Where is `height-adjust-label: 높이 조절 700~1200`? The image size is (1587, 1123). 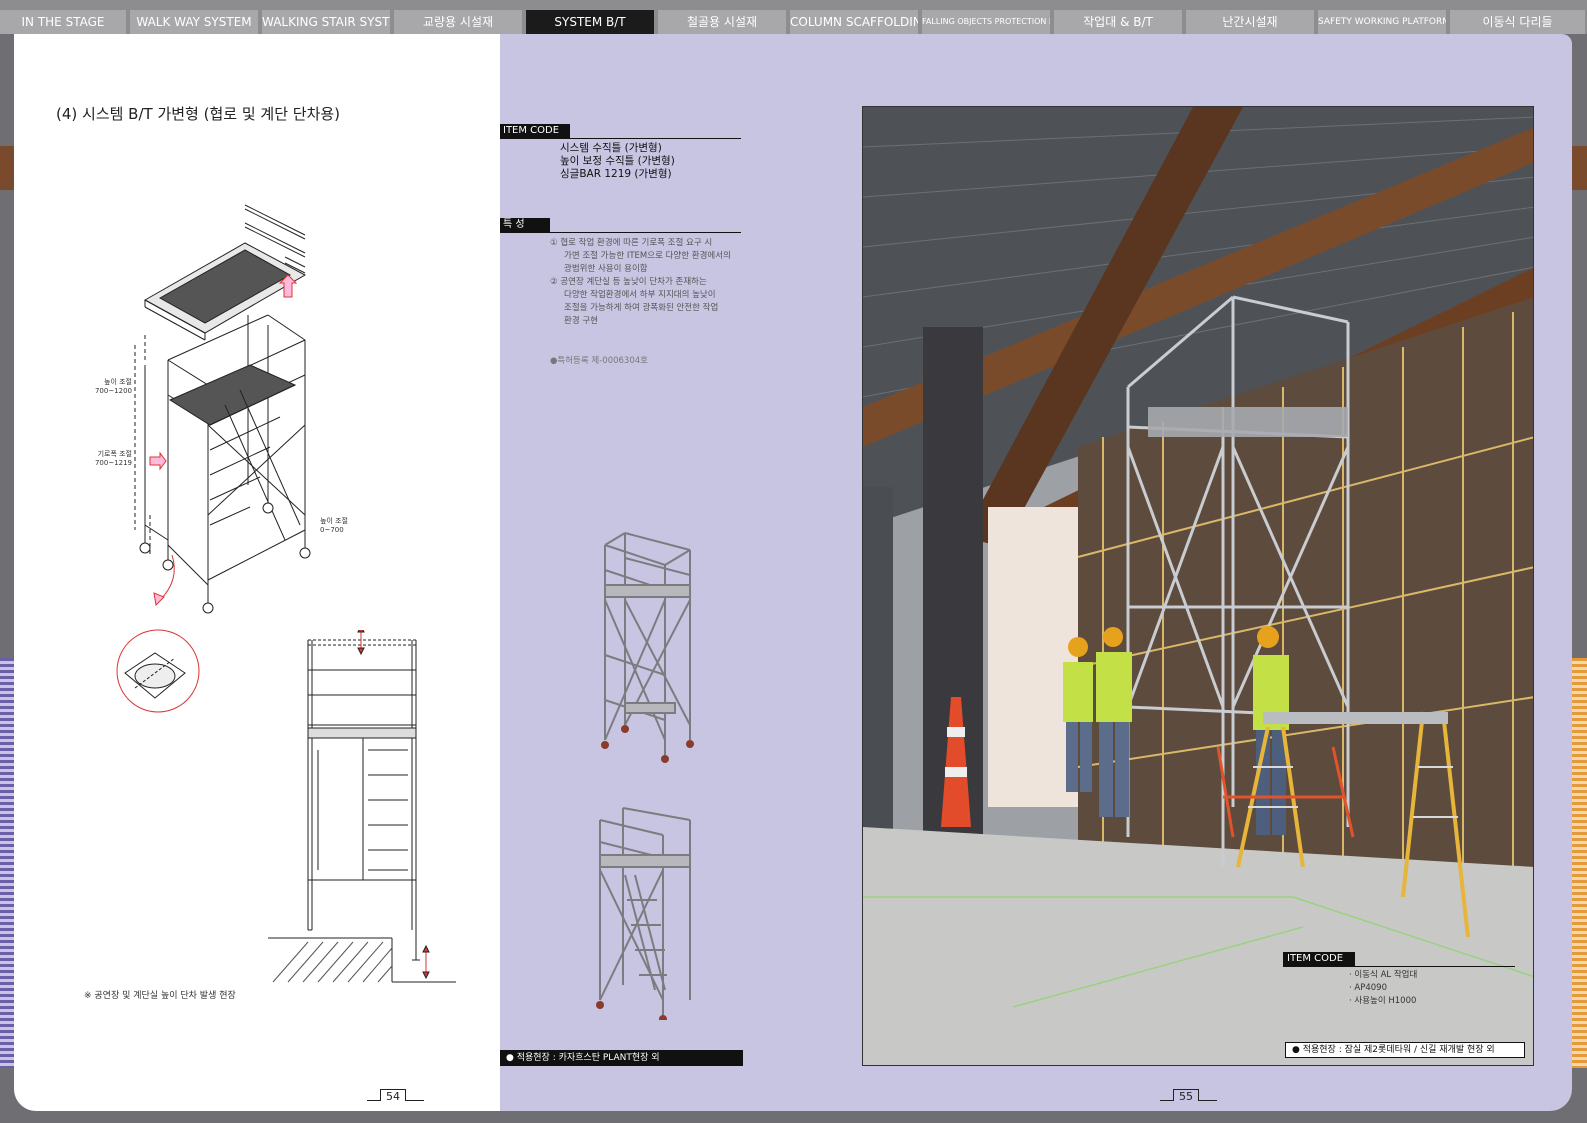
height-adjust-label: 높이 조절 700~1200 is located at coordinates (110, 387).